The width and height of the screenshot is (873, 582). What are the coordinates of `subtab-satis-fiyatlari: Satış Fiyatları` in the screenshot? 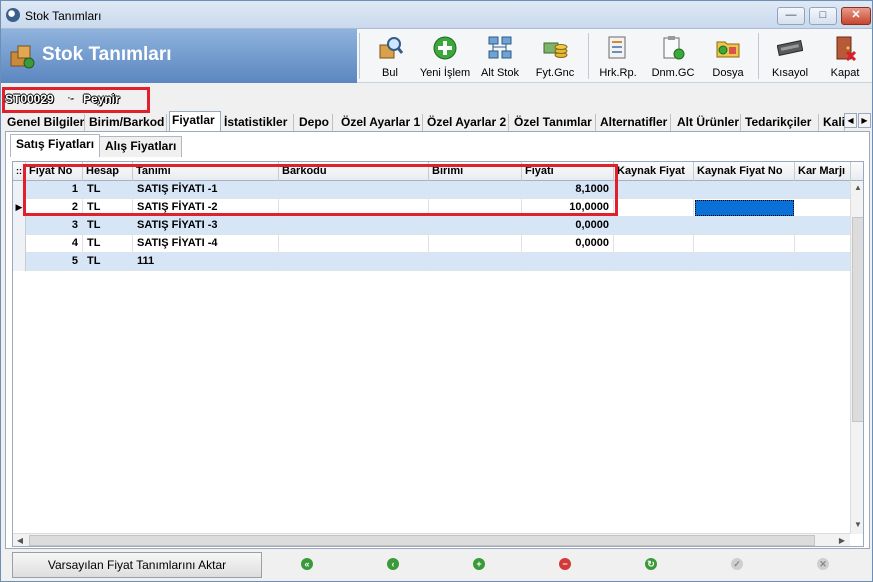 It's located at (55, 145).